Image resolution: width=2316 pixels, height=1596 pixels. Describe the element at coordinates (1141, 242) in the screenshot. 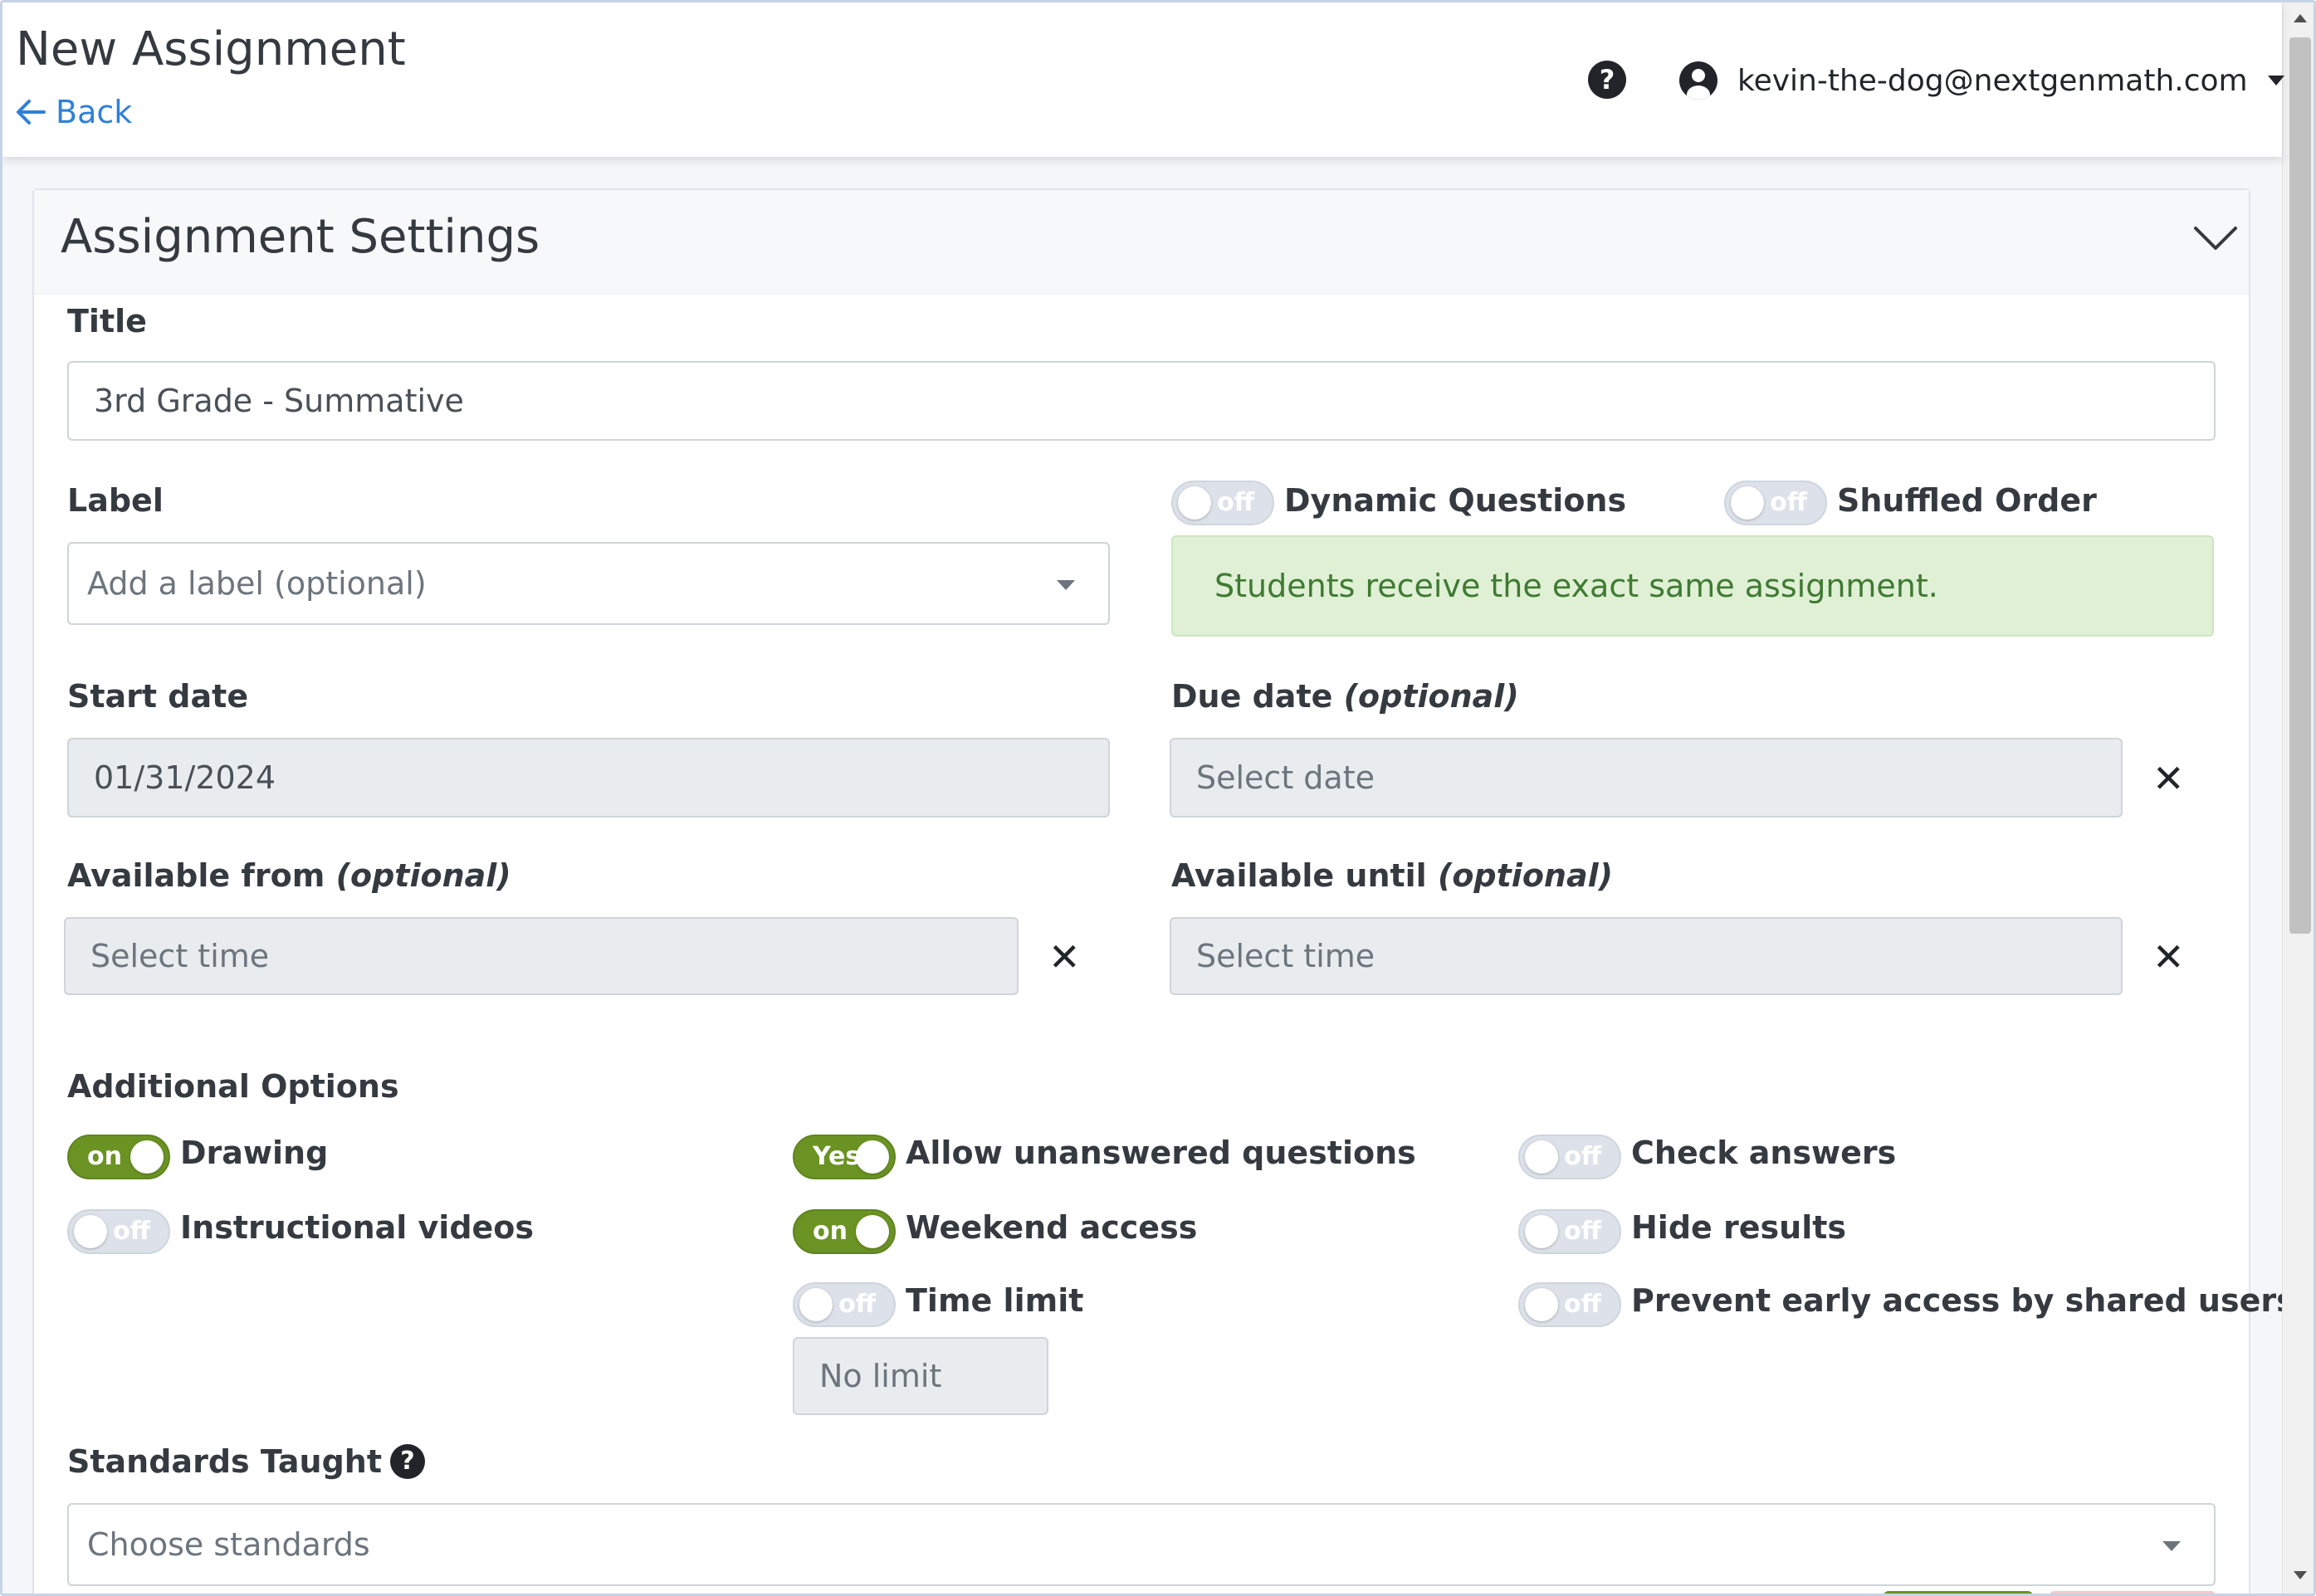

I see `card-header: Assignment Settings` at that location.